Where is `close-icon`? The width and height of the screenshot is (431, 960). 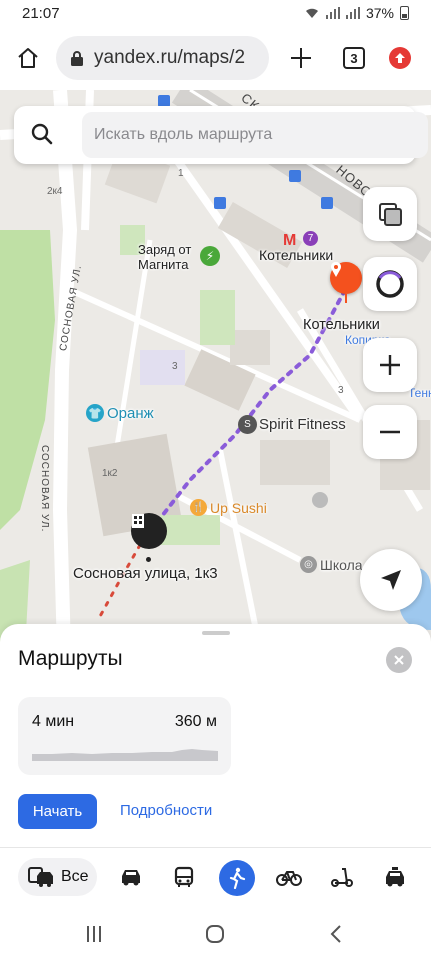
close-icon is located at coordinates (399, 660).